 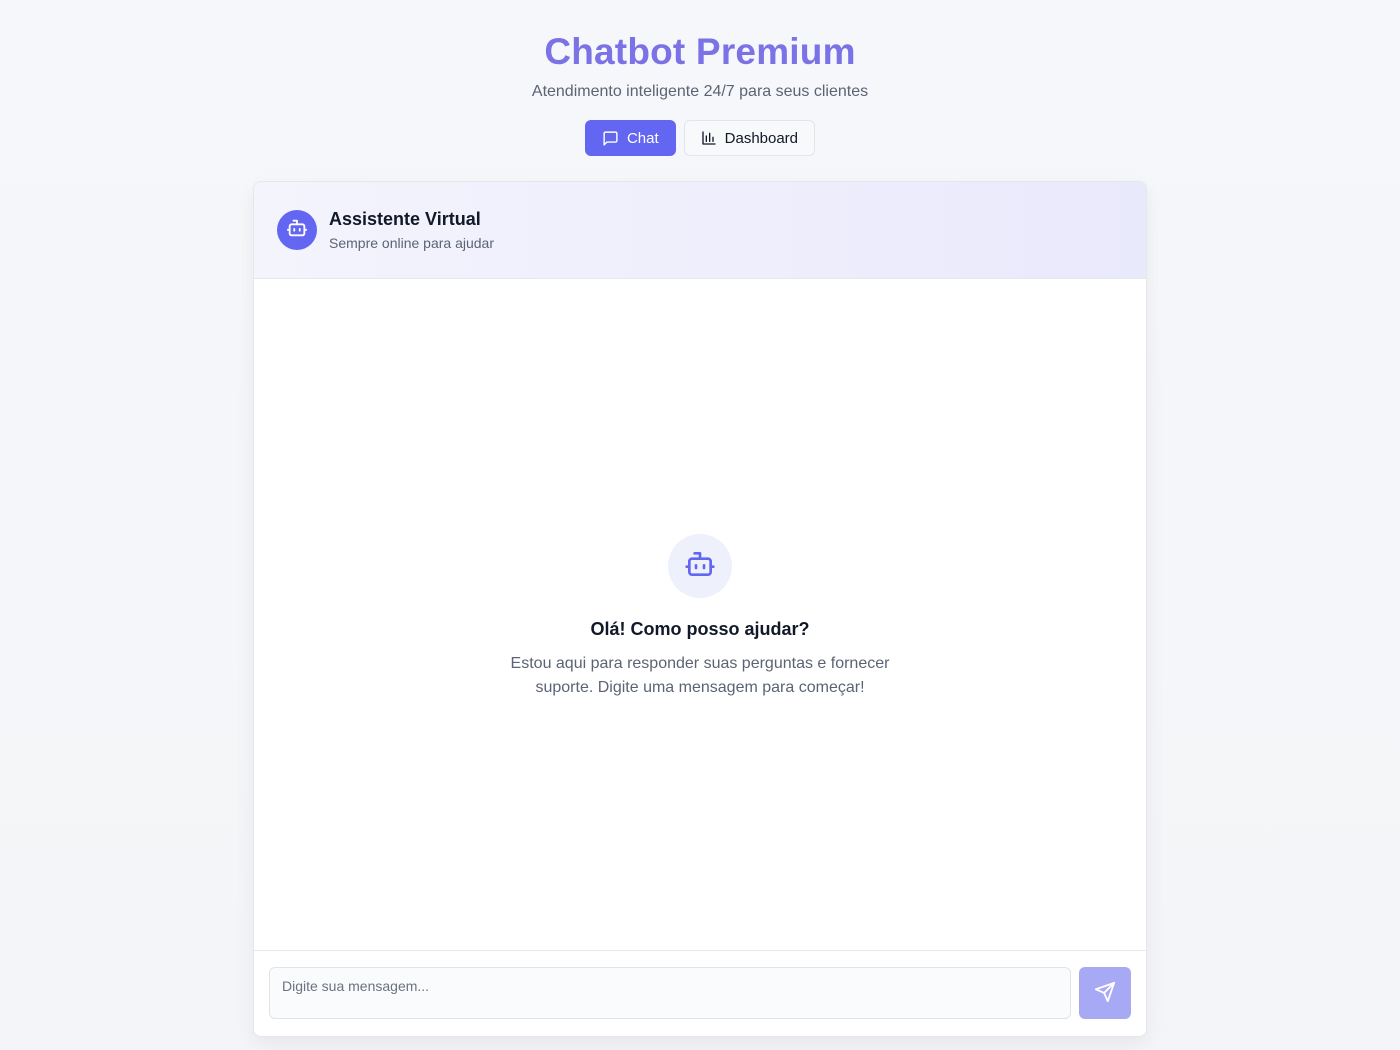 I want to click on empty-state-avatar, so click(x=700, y=566).